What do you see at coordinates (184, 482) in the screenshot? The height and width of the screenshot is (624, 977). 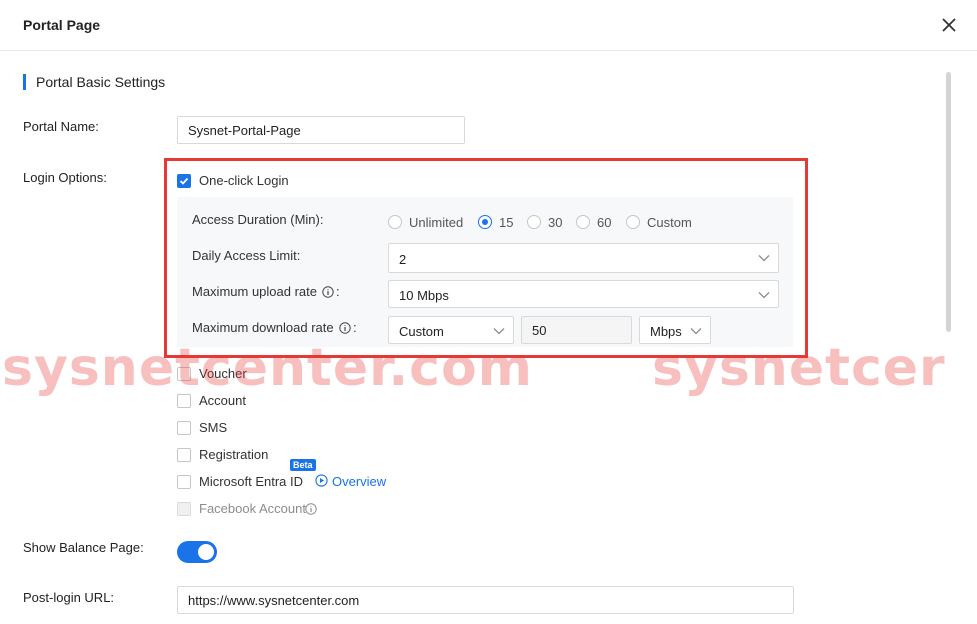 I see `entra-id-checkbox` at bounding box center [184, 482].